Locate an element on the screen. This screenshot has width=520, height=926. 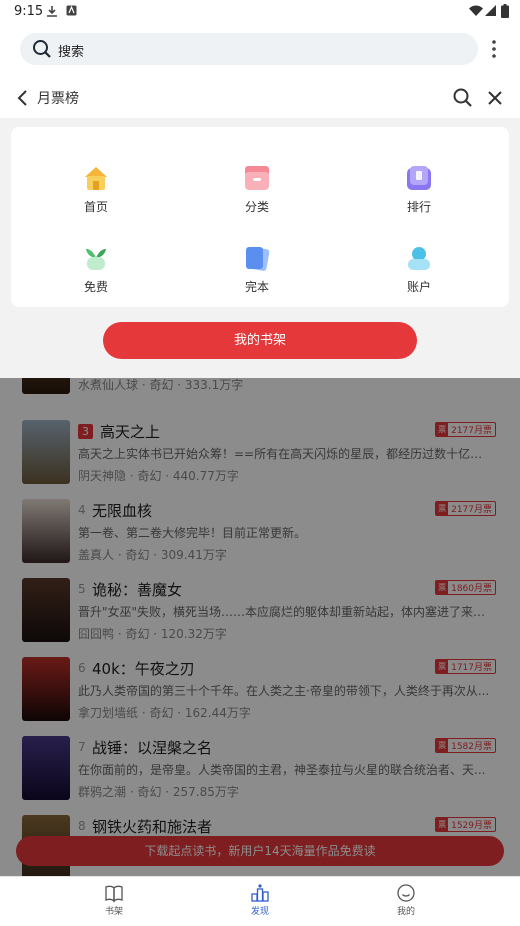
download-icon is located at coordinates (52, 11).